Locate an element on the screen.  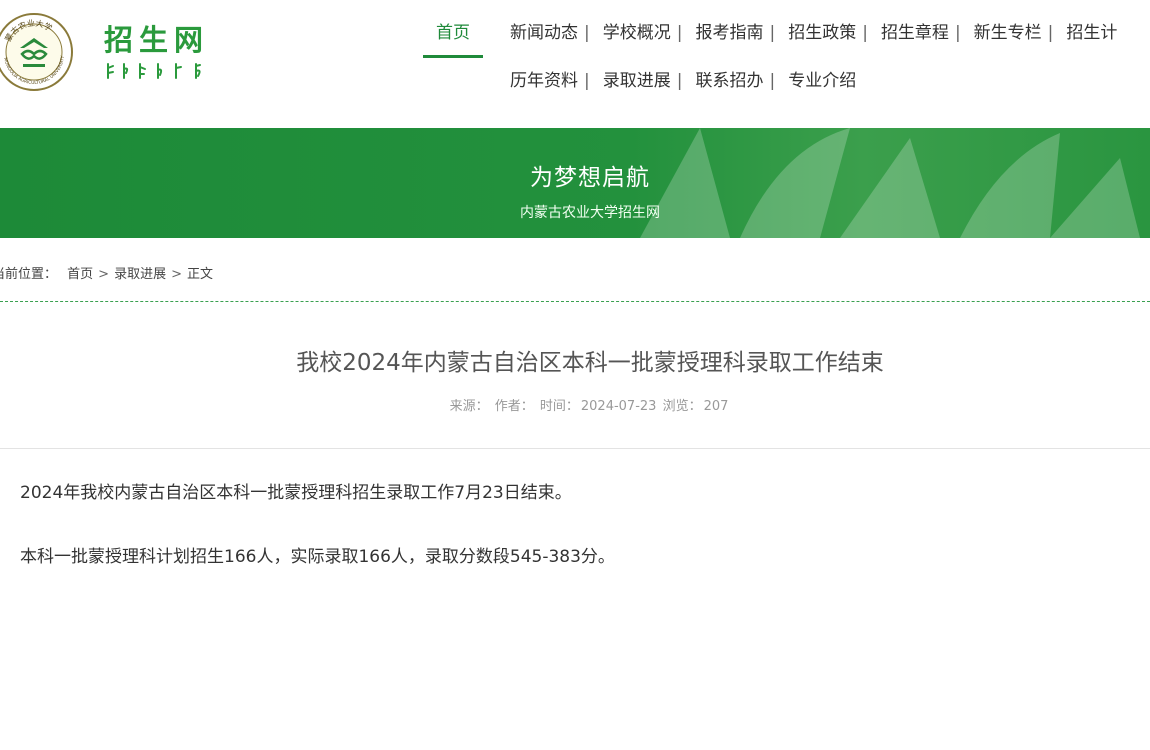
breadcrumb: 当前位置： 首页 > 录取进展 > 正文 is located at coordinates (106, 272).